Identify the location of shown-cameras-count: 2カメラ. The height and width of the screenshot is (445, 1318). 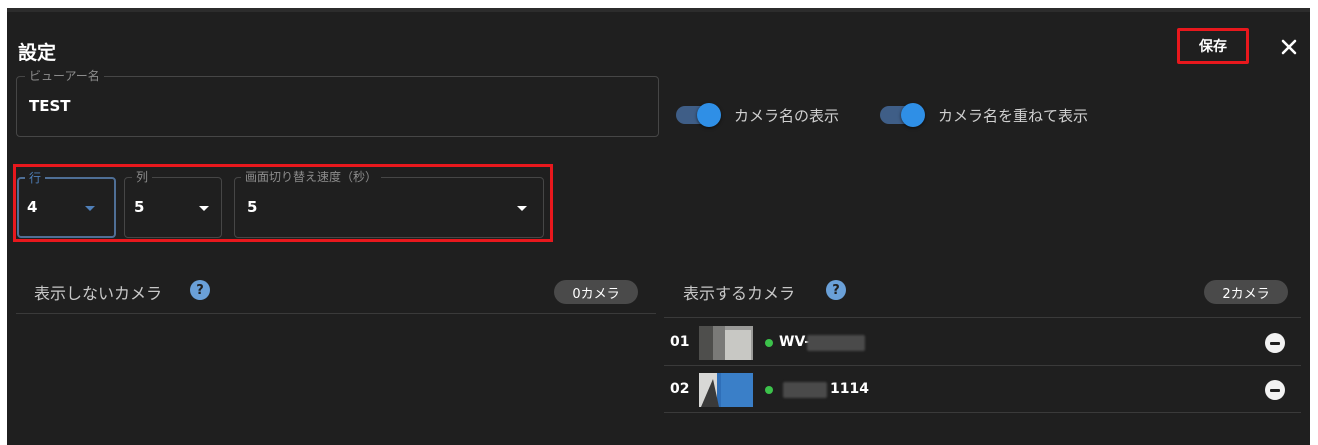
(1246, 292).